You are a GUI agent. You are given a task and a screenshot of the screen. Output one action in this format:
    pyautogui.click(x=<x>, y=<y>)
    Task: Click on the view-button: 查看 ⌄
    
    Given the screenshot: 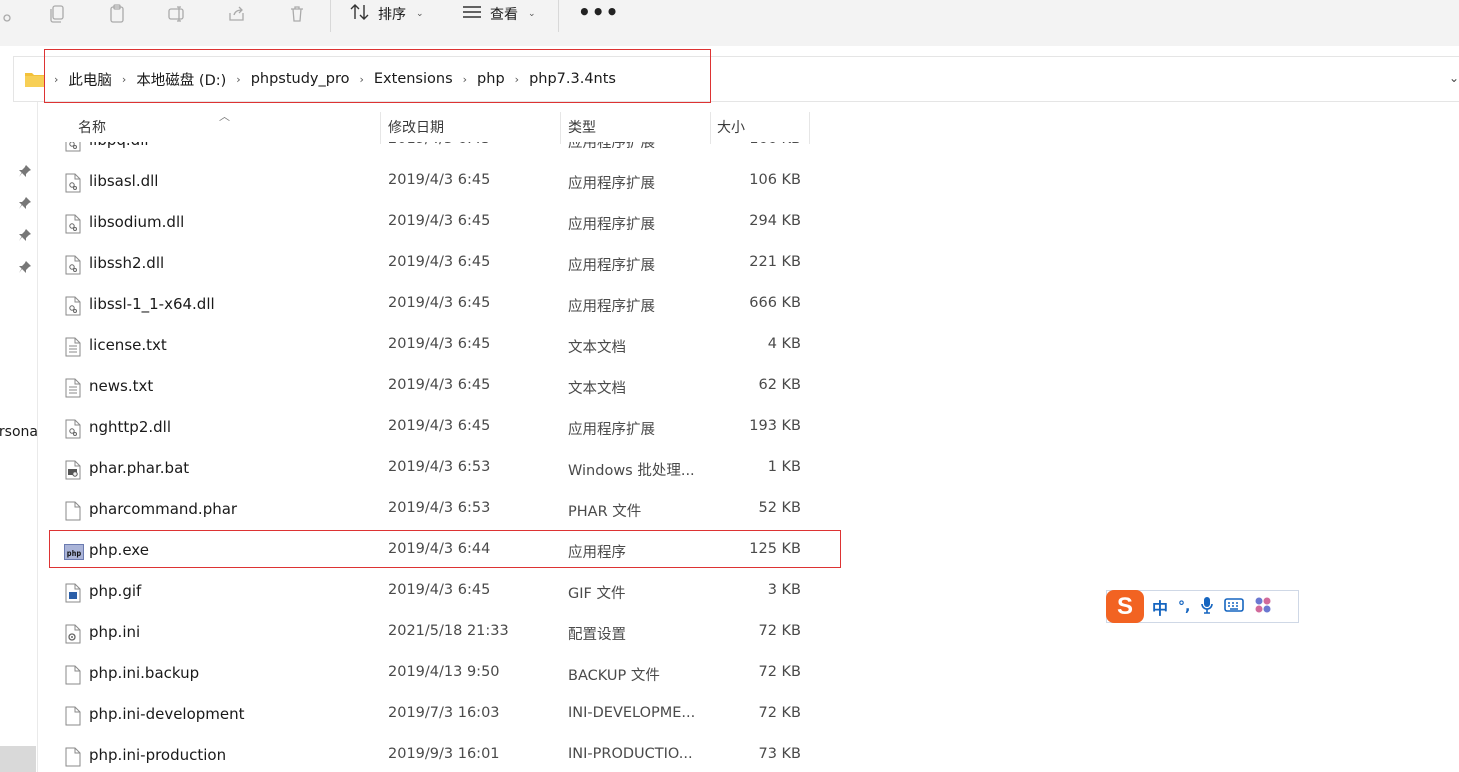 What is the action you would take?
    pyautogui.click(x=499, y=14)
    